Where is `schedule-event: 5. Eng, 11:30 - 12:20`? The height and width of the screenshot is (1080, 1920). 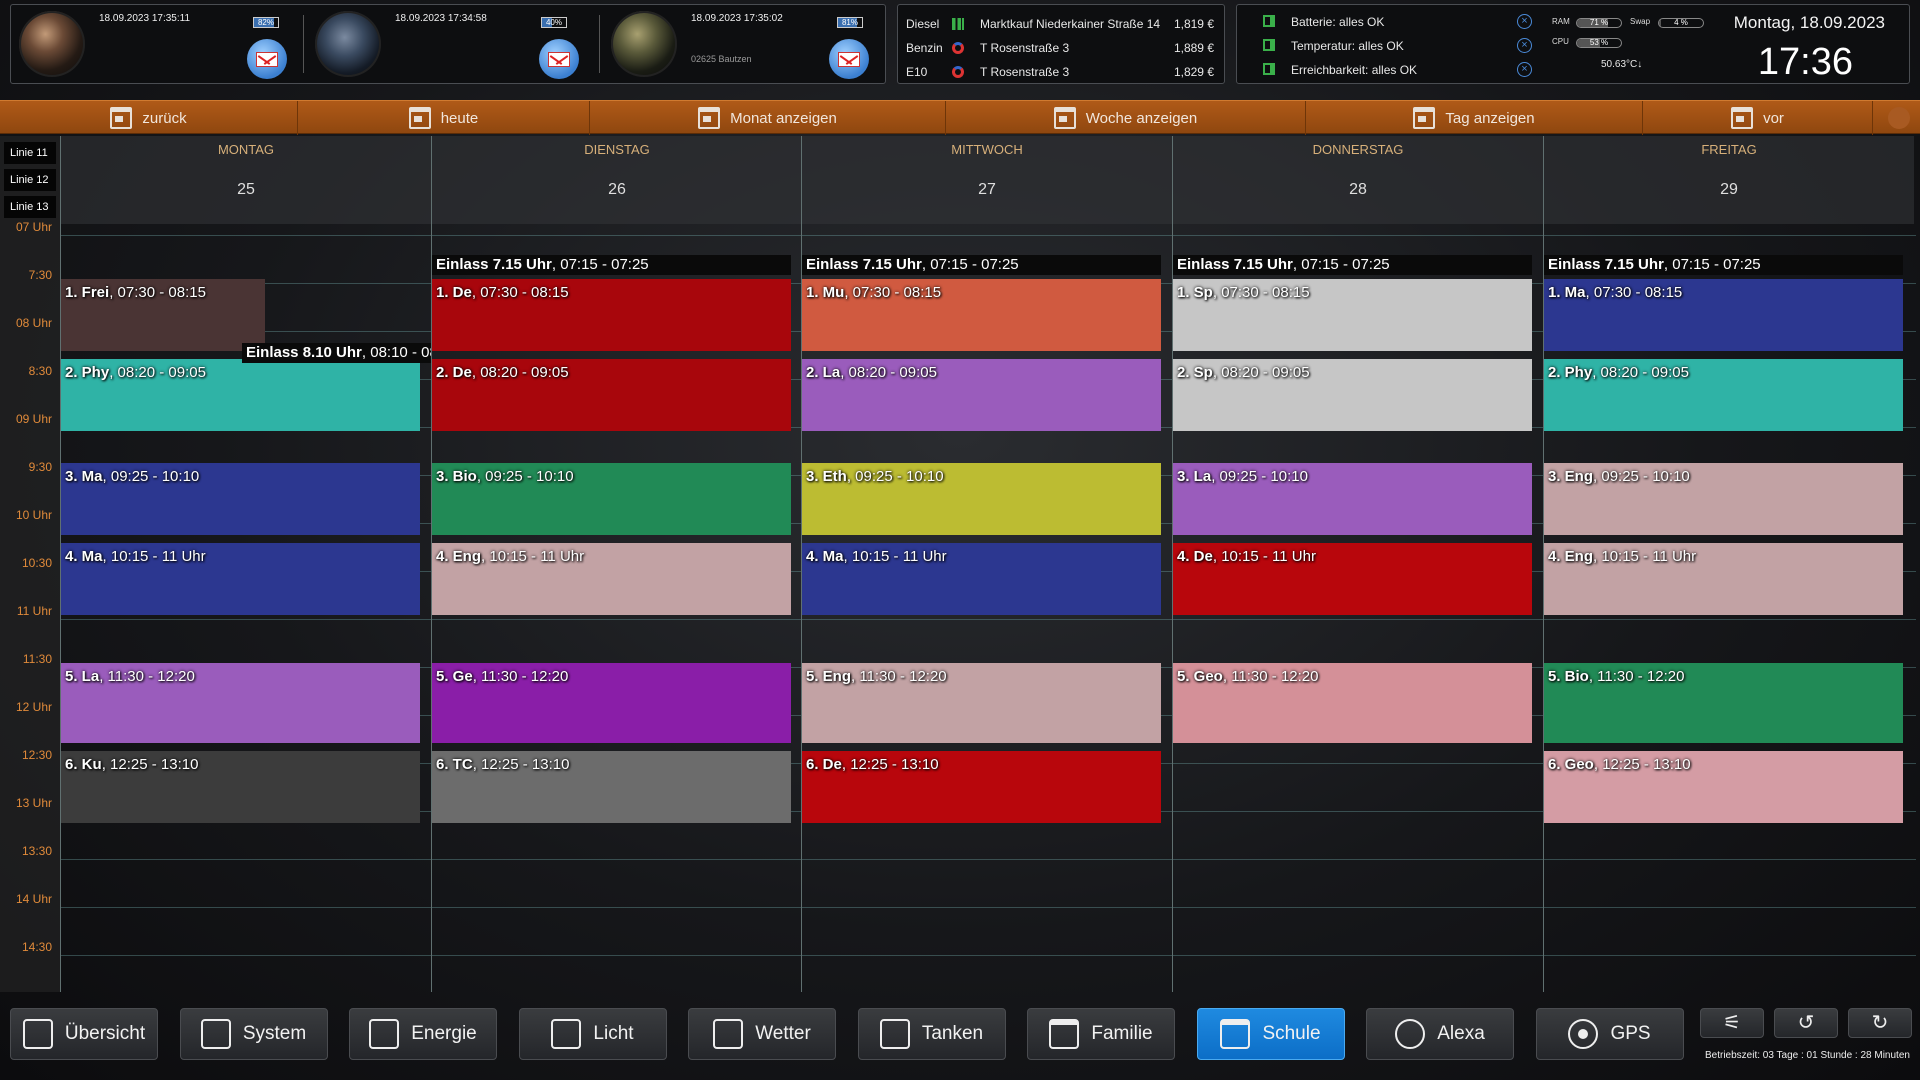
schedule-event: 5. Eng, 11:30 - 12:20 is located at coordinates (981, 703).